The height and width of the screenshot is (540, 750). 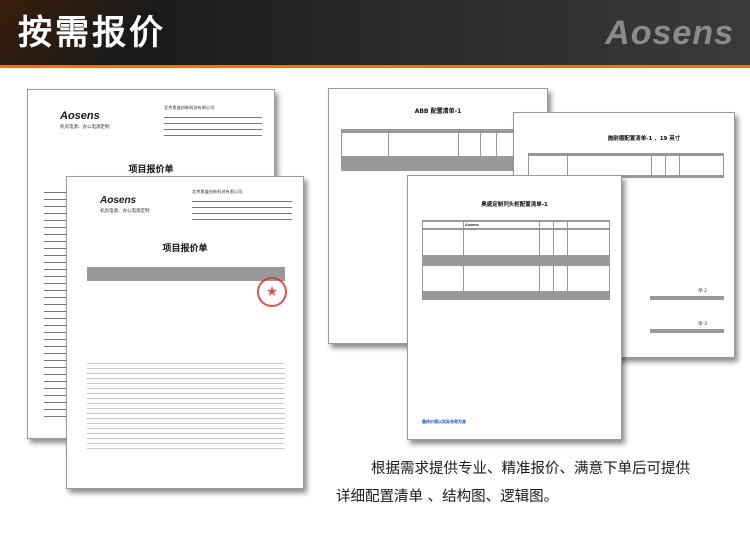 What do you see at coordinates (702, 291) in the screenshot?
I see `schneider-section-2-label: 单-2` at bounding box center [702, 291].